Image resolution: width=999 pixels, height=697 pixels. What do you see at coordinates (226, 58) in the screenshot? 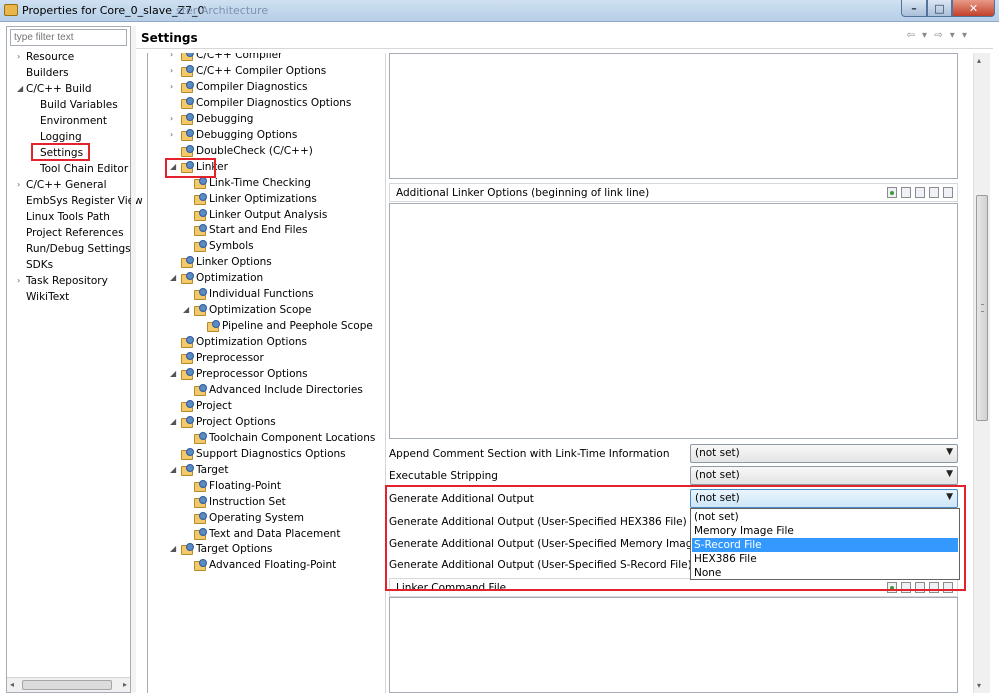
I see `tool-tree-item-c-c-compiler: › C/C++ Compiler` at bounding box center [226, 58].